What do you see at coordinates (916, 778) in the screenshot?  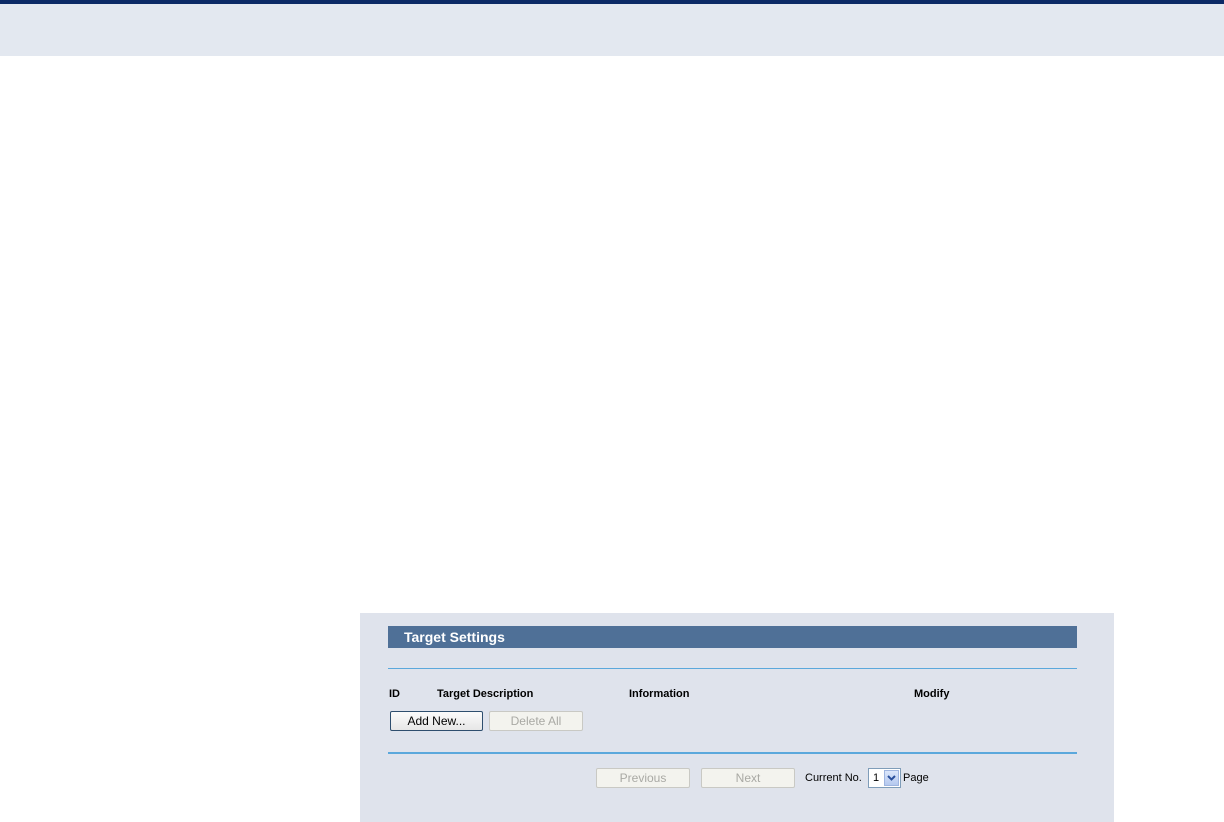 I see `page-label: Page` at bounding box center [916, 778].